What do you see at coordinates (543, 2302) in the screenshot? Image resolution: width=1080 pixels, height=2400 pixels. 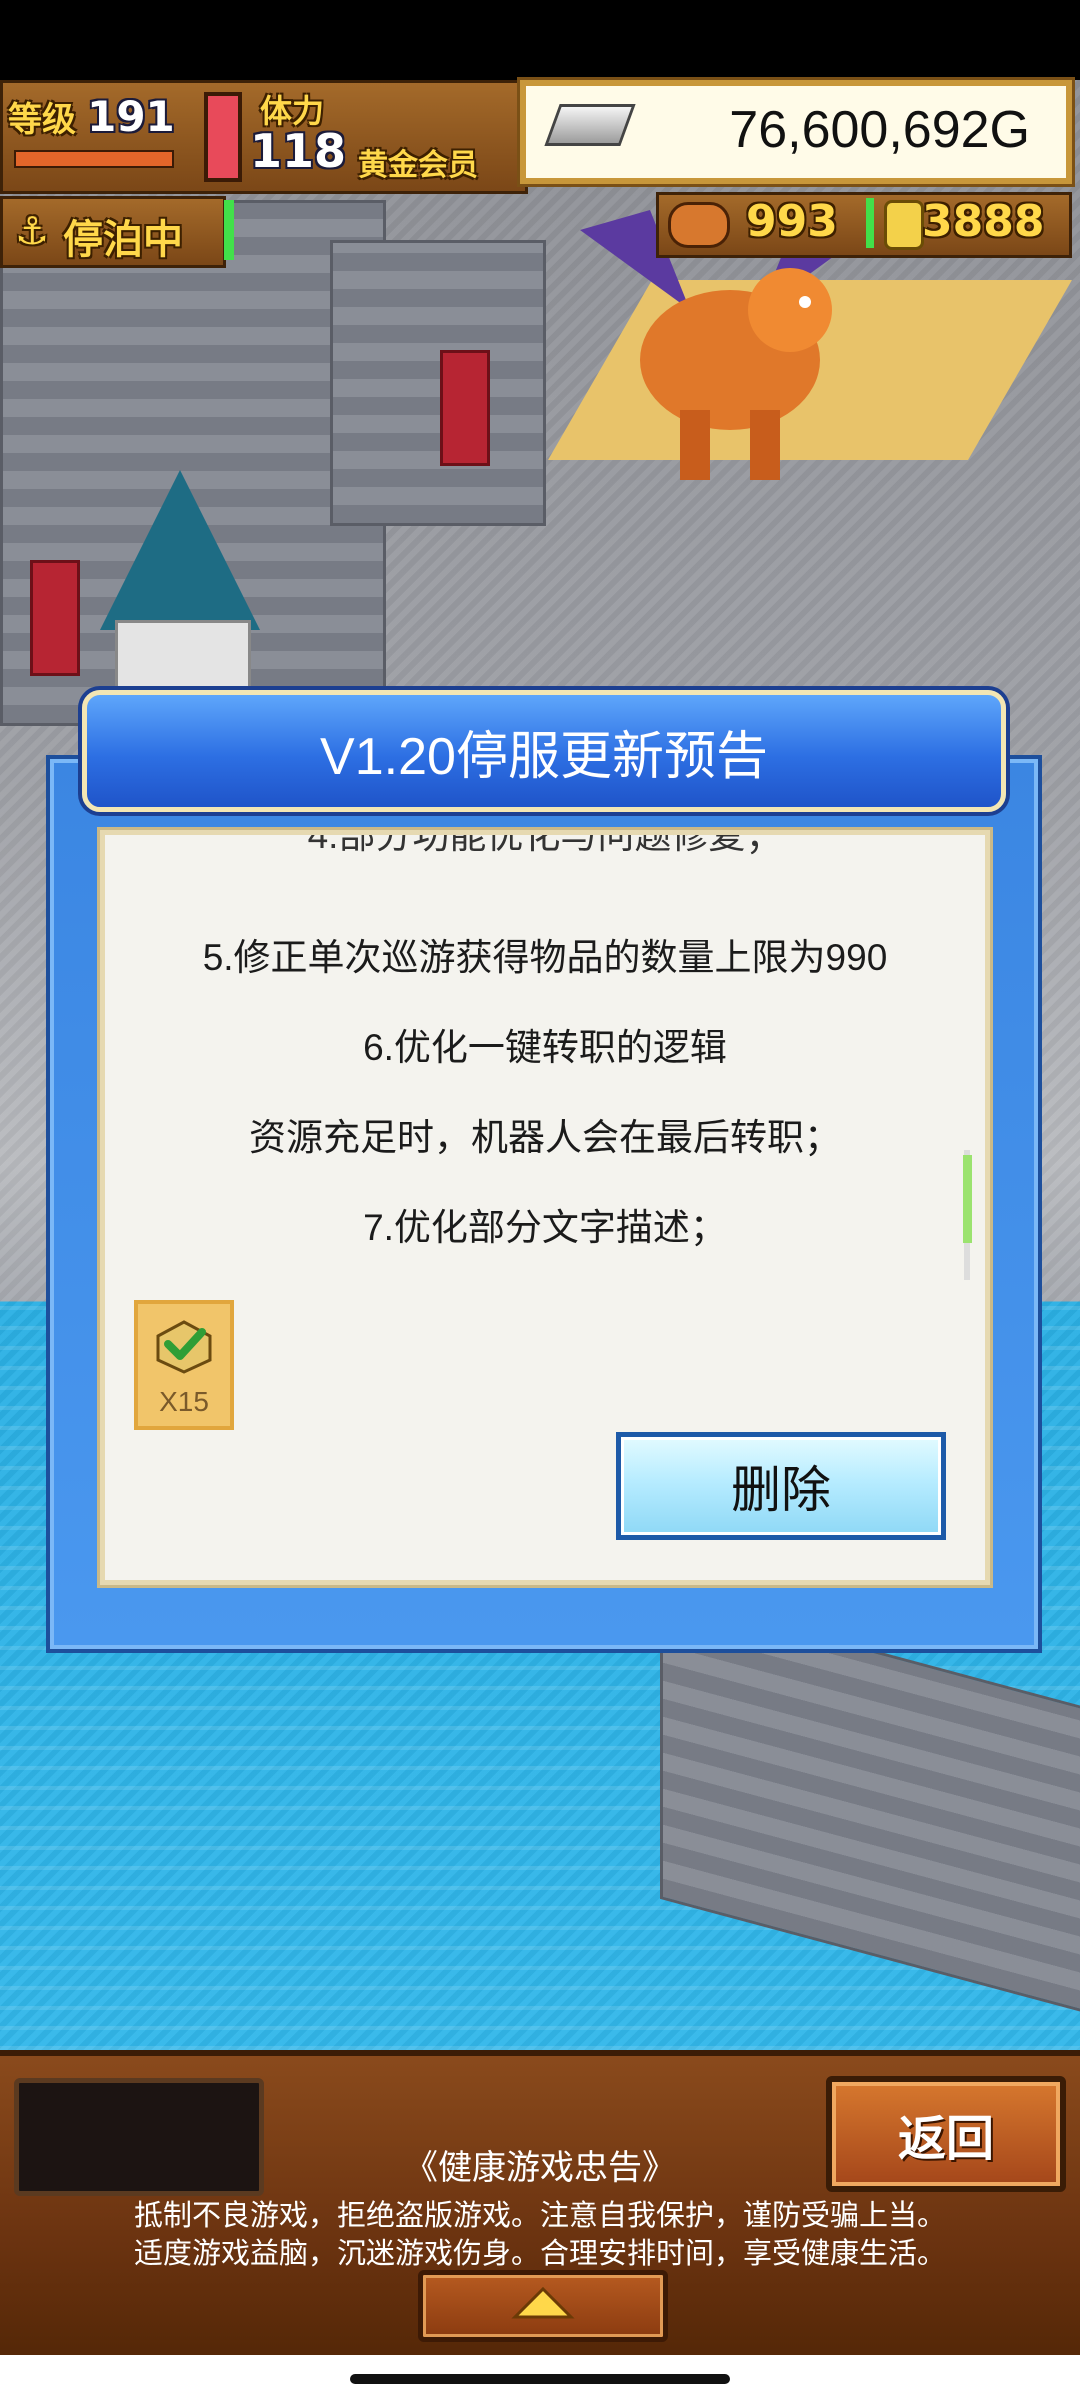 I see `up-arrow-icon` at bounding box center [543, 2302].